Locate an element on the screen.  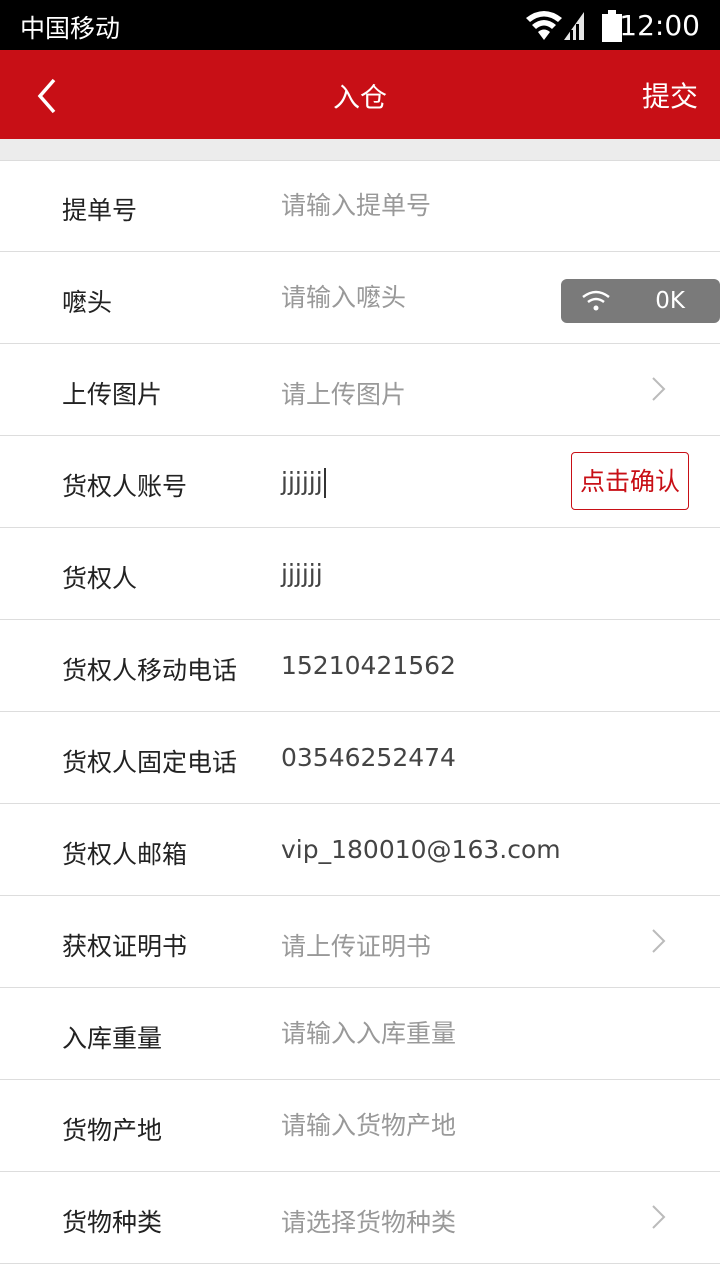
owner-phone-value: 03546252474 is located at coordinates (421, 757).